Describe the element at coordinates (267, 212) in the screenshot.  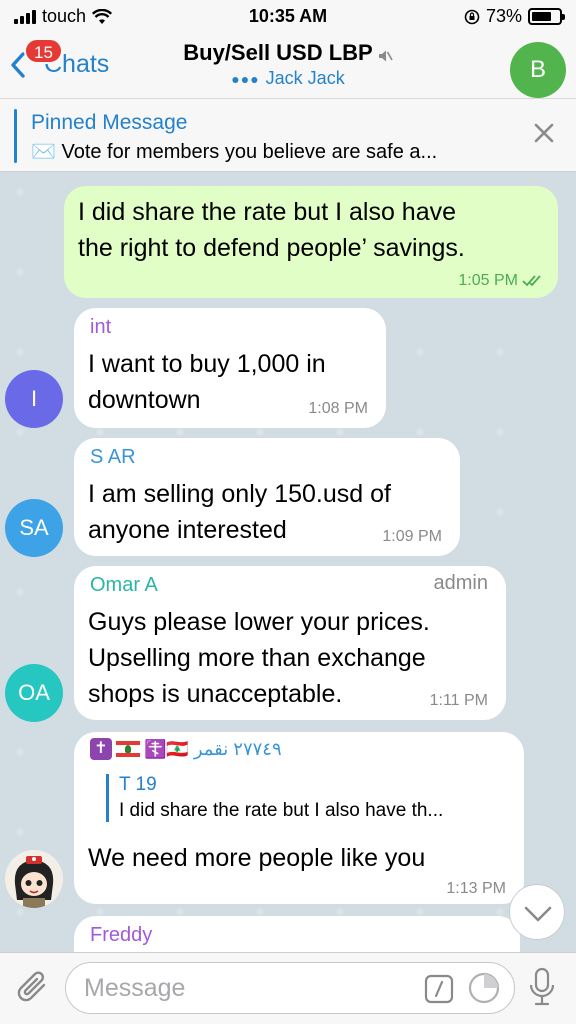
I see `message-line: I did share the rate but I also have` at that location.